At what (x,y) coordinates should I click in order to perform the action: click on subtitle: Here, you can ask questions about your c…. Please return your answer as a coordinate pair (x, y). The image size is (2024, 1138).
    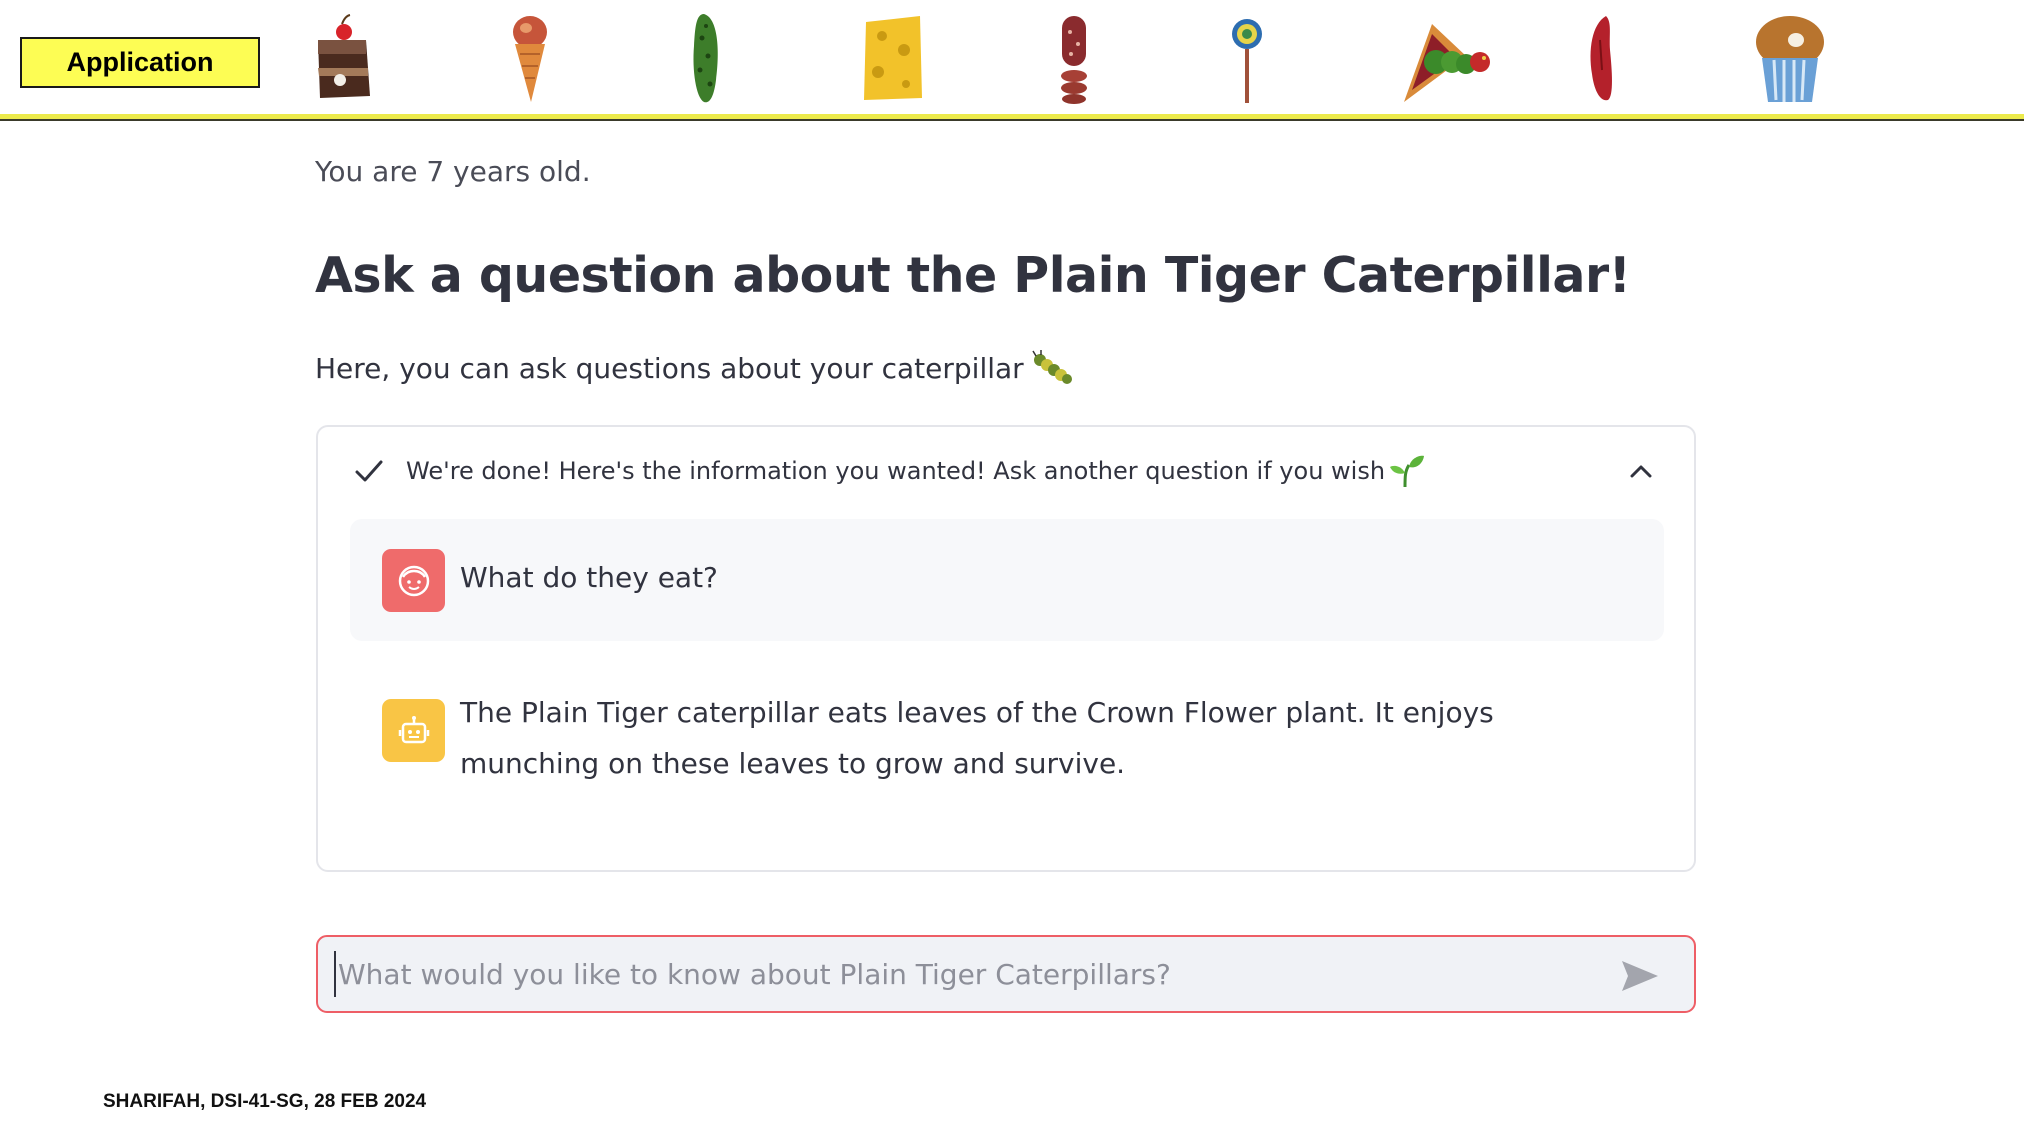
    Looking at the image, I should click on (694, 368).